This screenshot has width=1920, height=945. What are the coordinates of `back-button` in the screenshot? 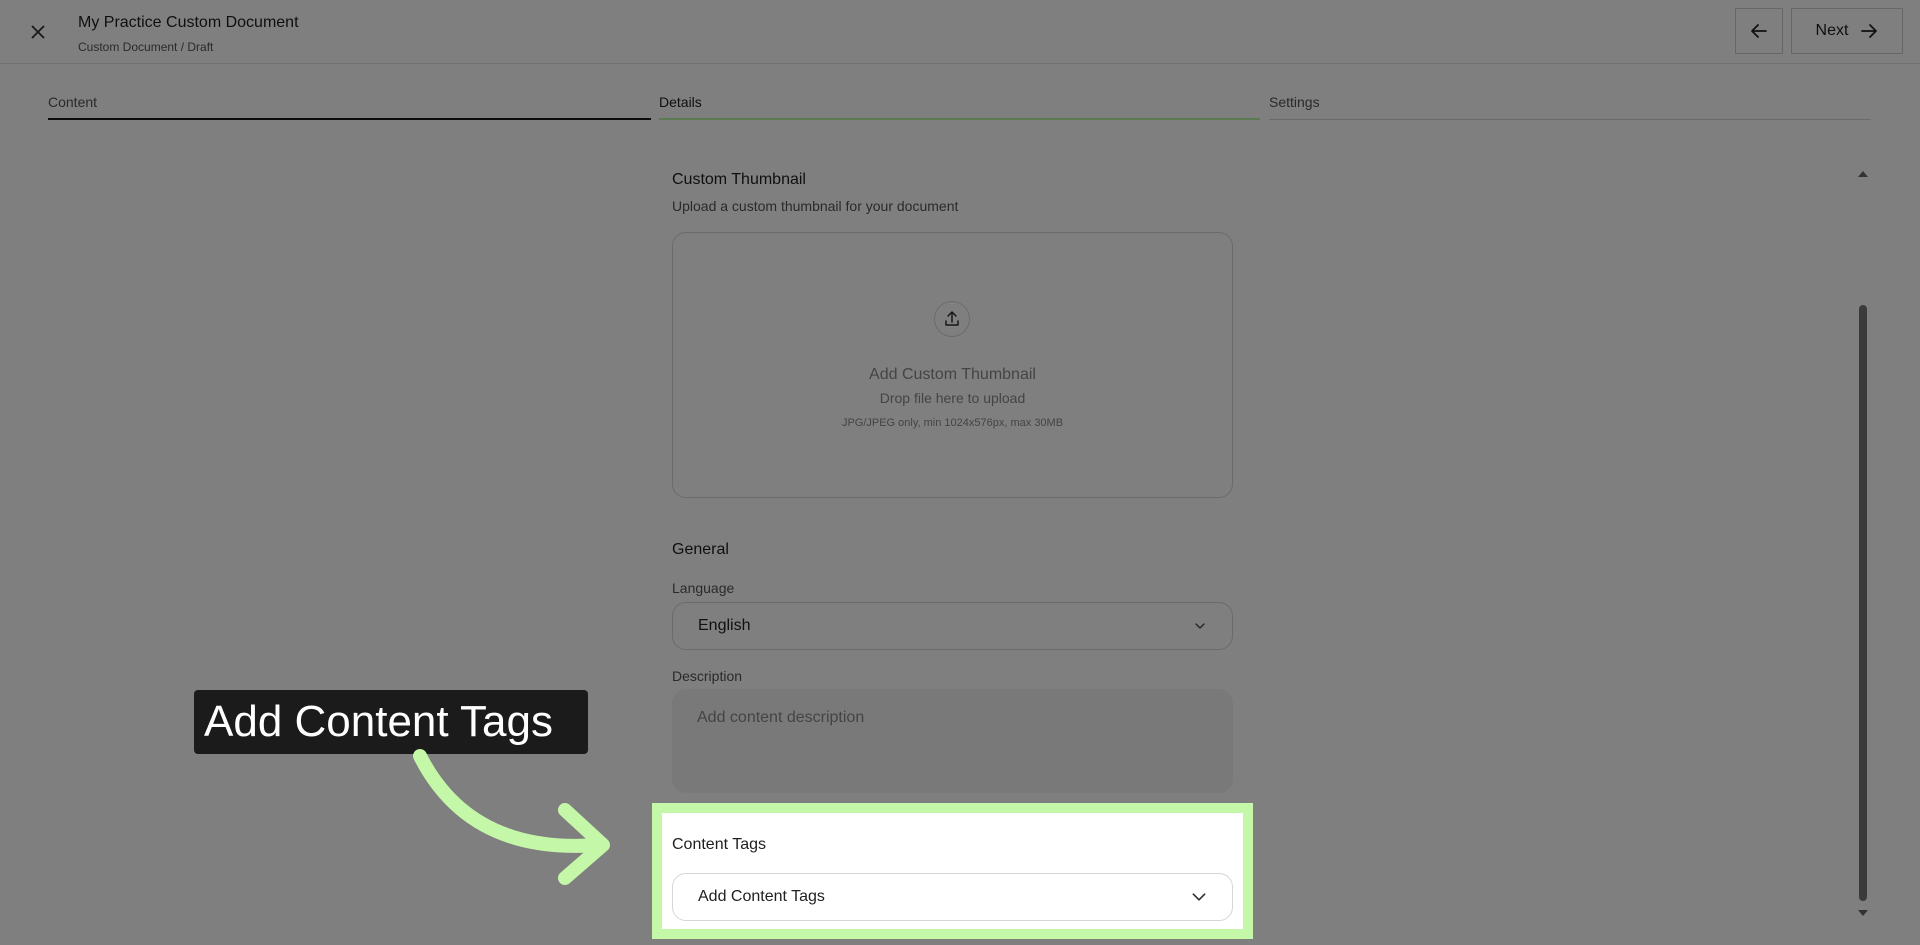 It's located at (1759, 31).